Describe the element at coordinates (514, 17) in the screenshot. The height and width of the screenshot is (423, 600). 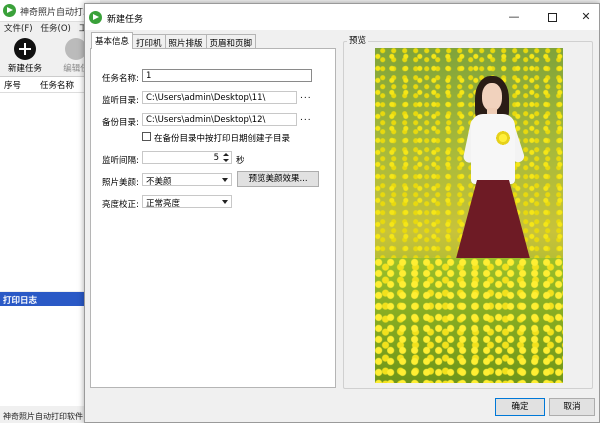
I see `minimize-button: —` at that location.